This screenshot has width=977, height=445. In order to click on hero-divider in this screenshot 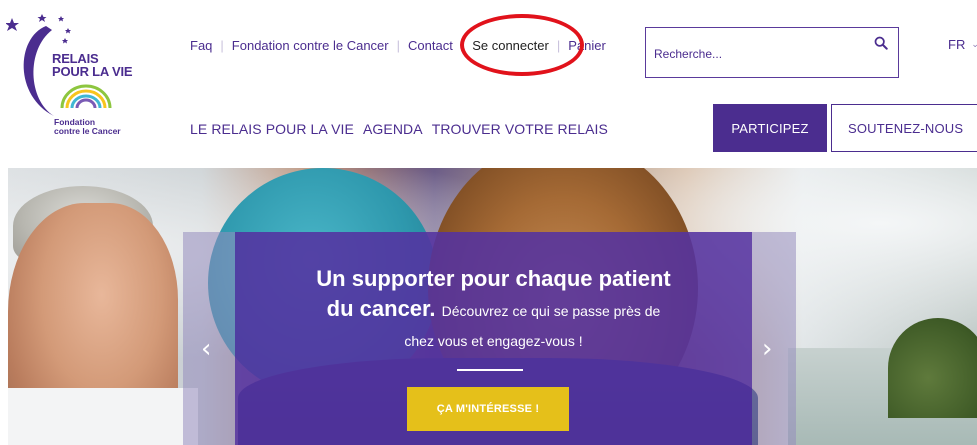, I will do `click(490, 370)`.